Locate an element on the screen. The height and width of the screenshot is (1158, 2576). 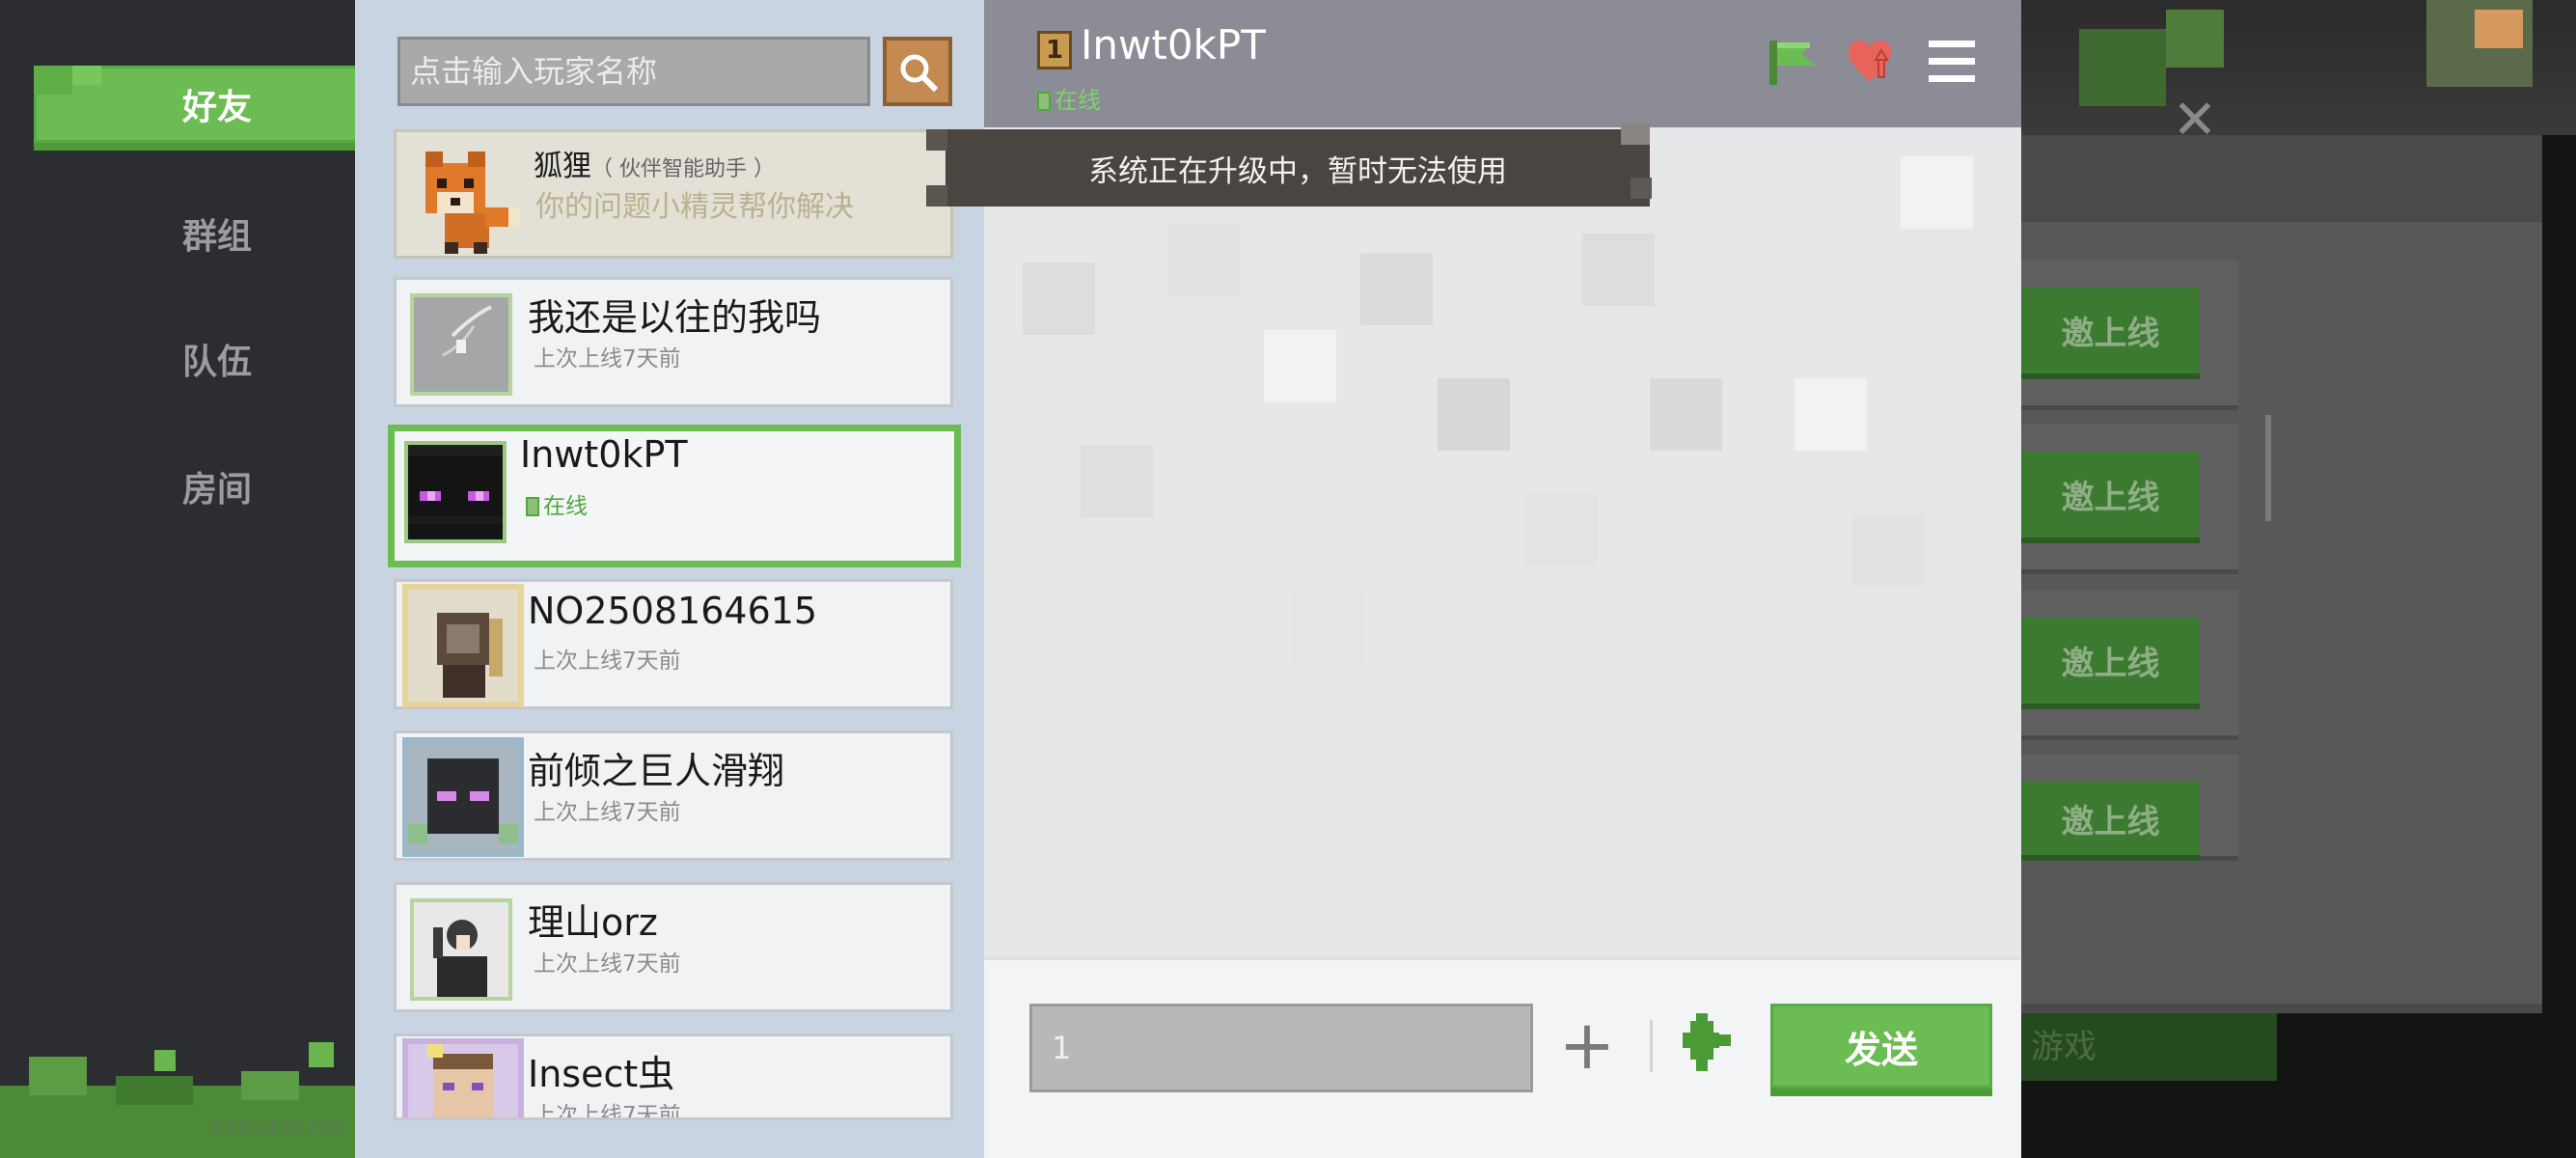
search-icon is located at coordinates (920, 73).